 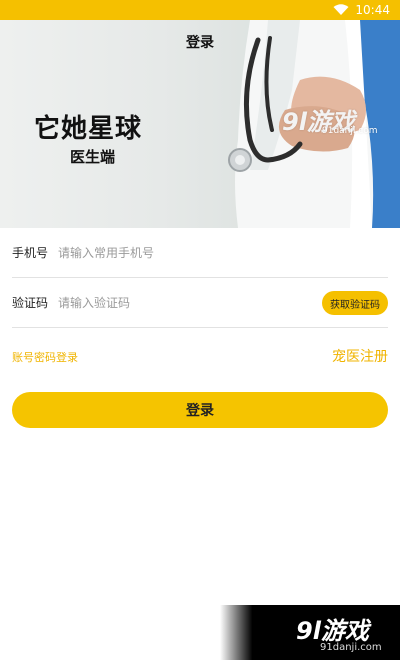 I want to click on phone-row: 手机号, so click(x=200, y=253).